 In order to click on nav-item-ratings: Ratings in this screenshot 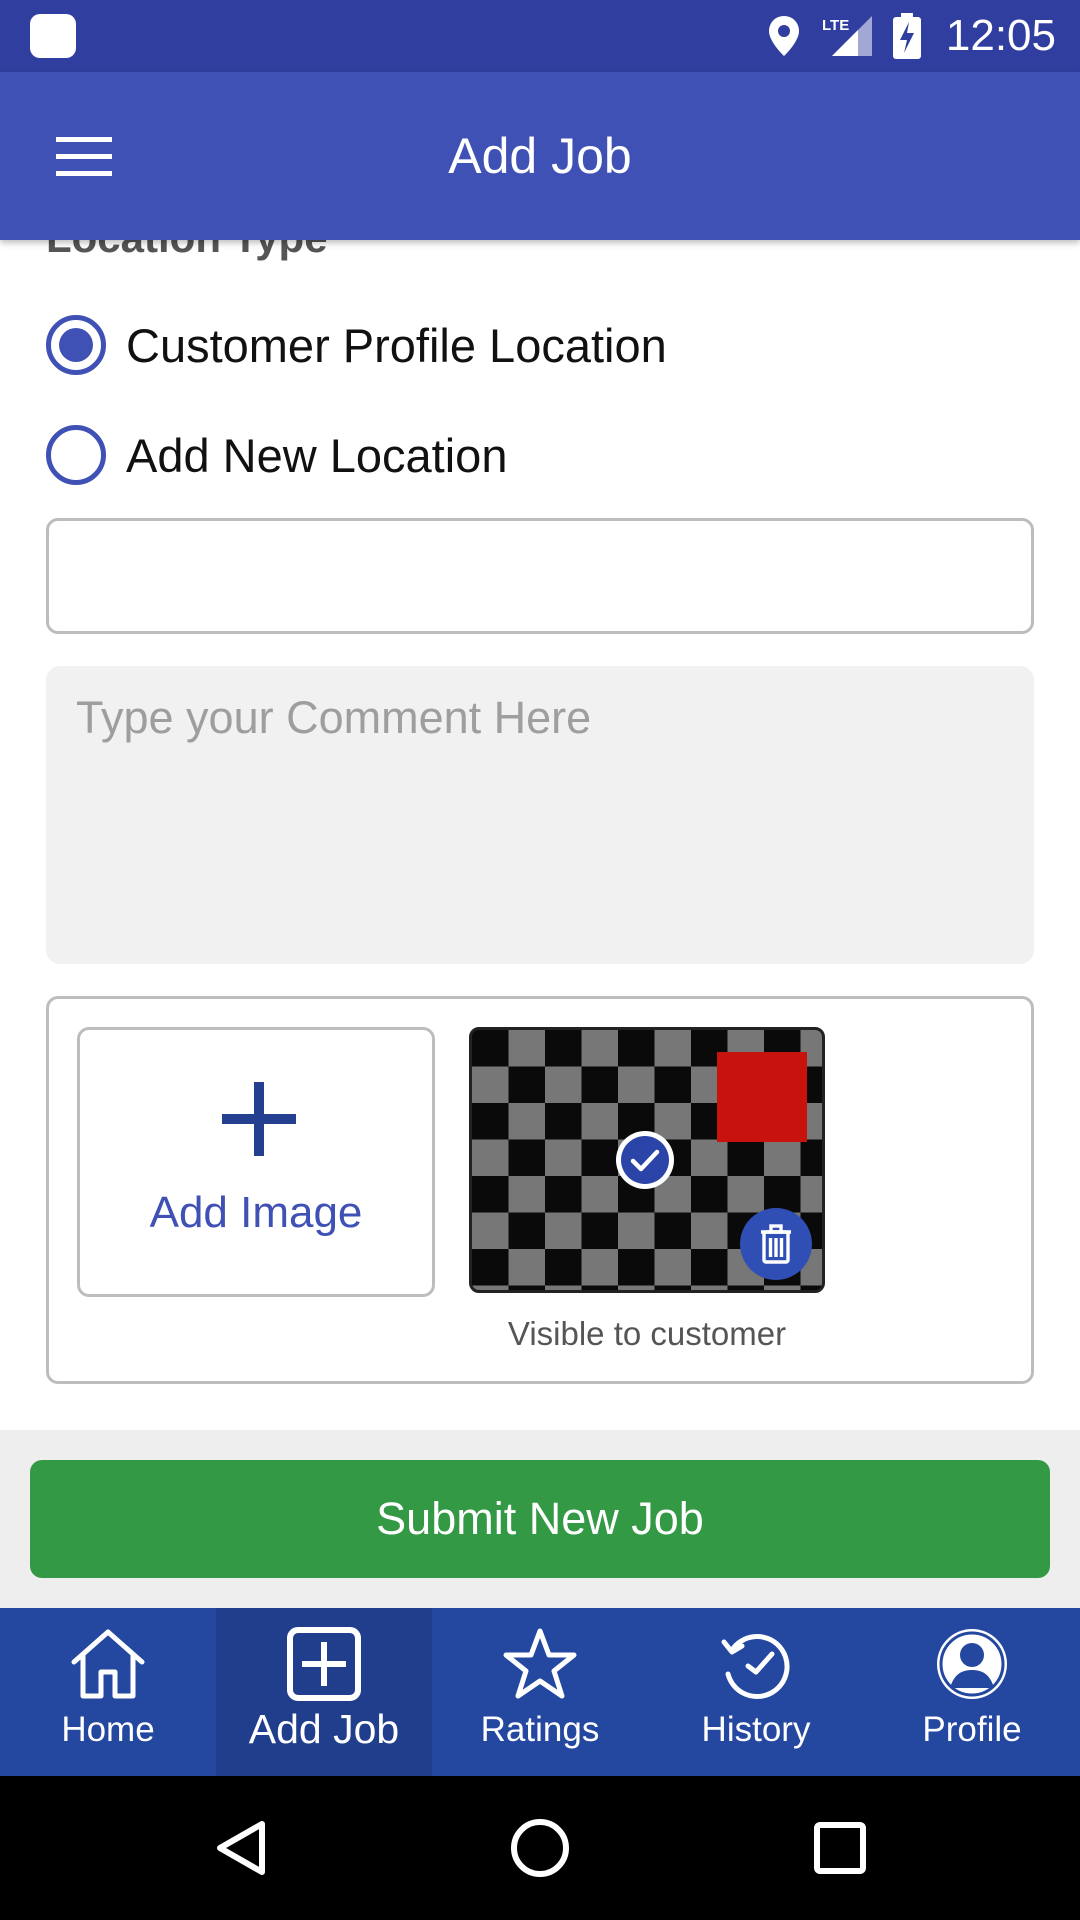, I will do `click(540, 1692)`.